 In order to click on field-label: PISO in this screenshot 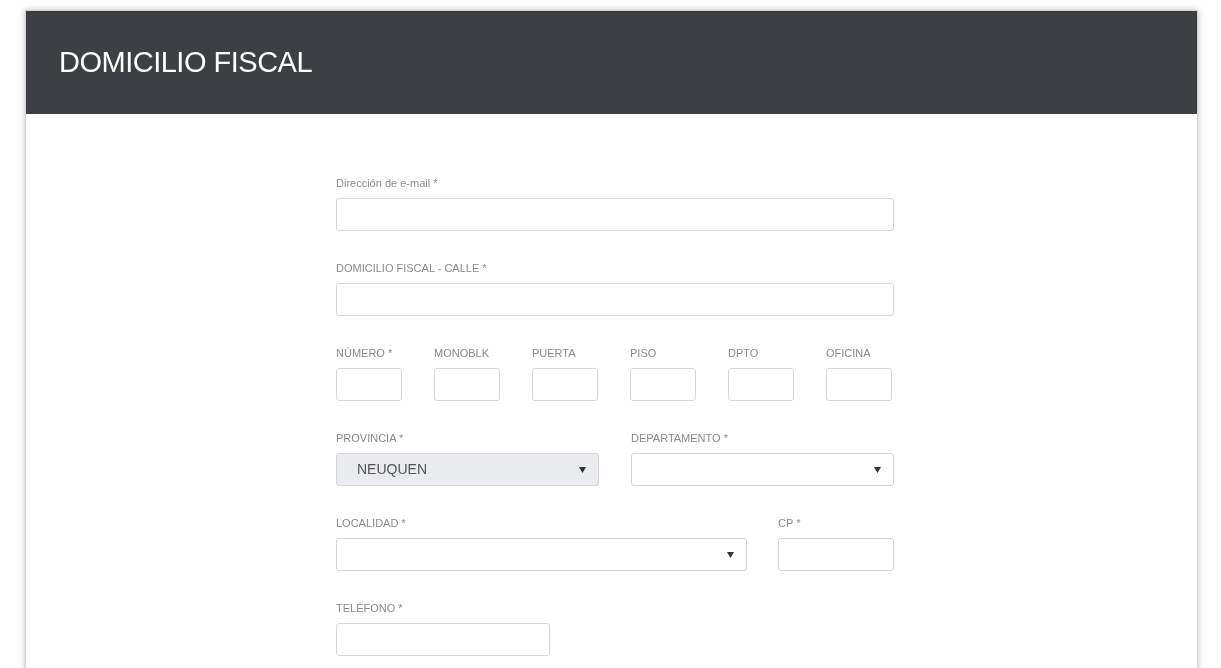, I will do `click(644, 353)`.